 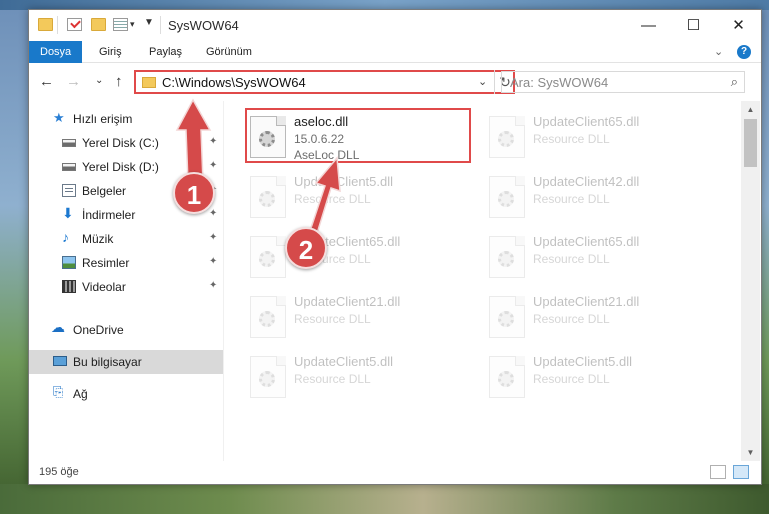 What do you see at coordinates (734, 82) in the screenshot?
I see `search-icon: ⌕` at bounding box center [734, 82].